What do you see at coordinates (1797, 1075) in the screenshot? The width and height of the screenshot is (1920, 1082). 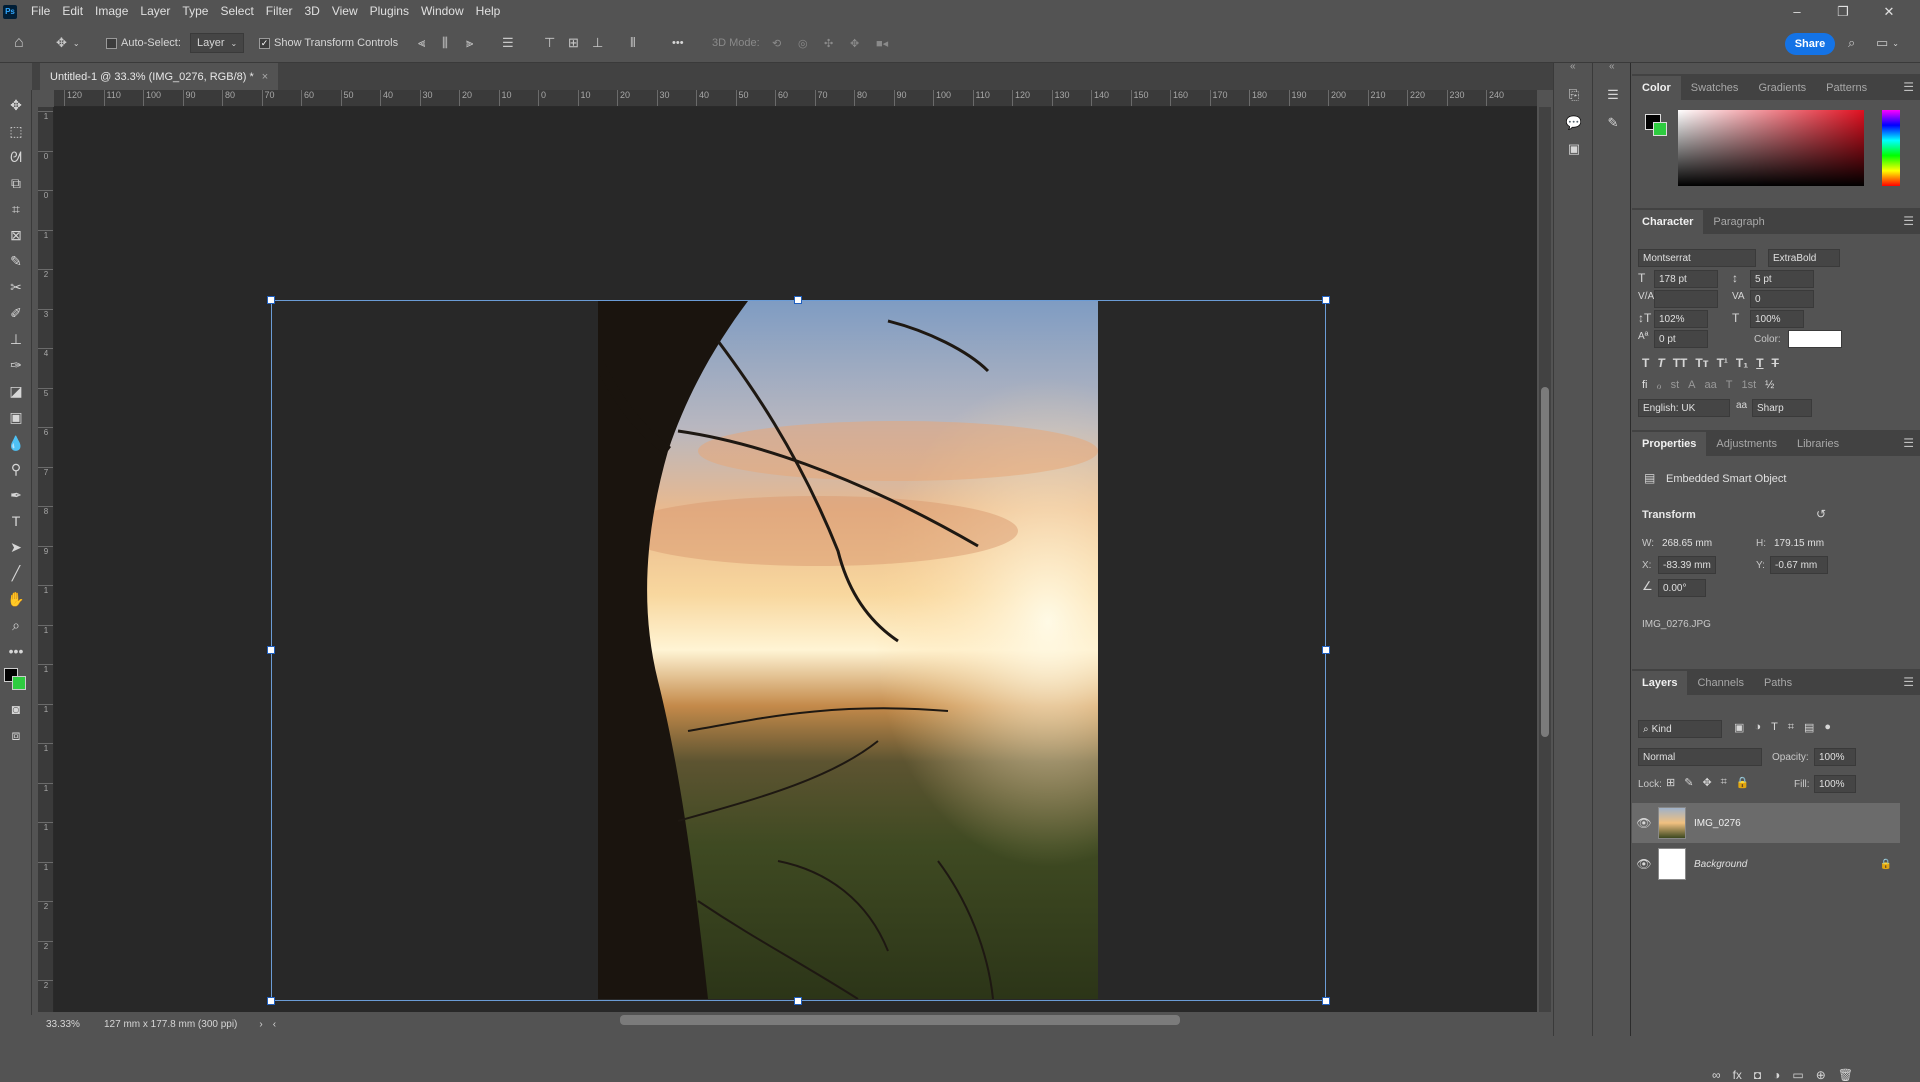 I see `group-icon: ▭` at bounding box center [1797, 1075].